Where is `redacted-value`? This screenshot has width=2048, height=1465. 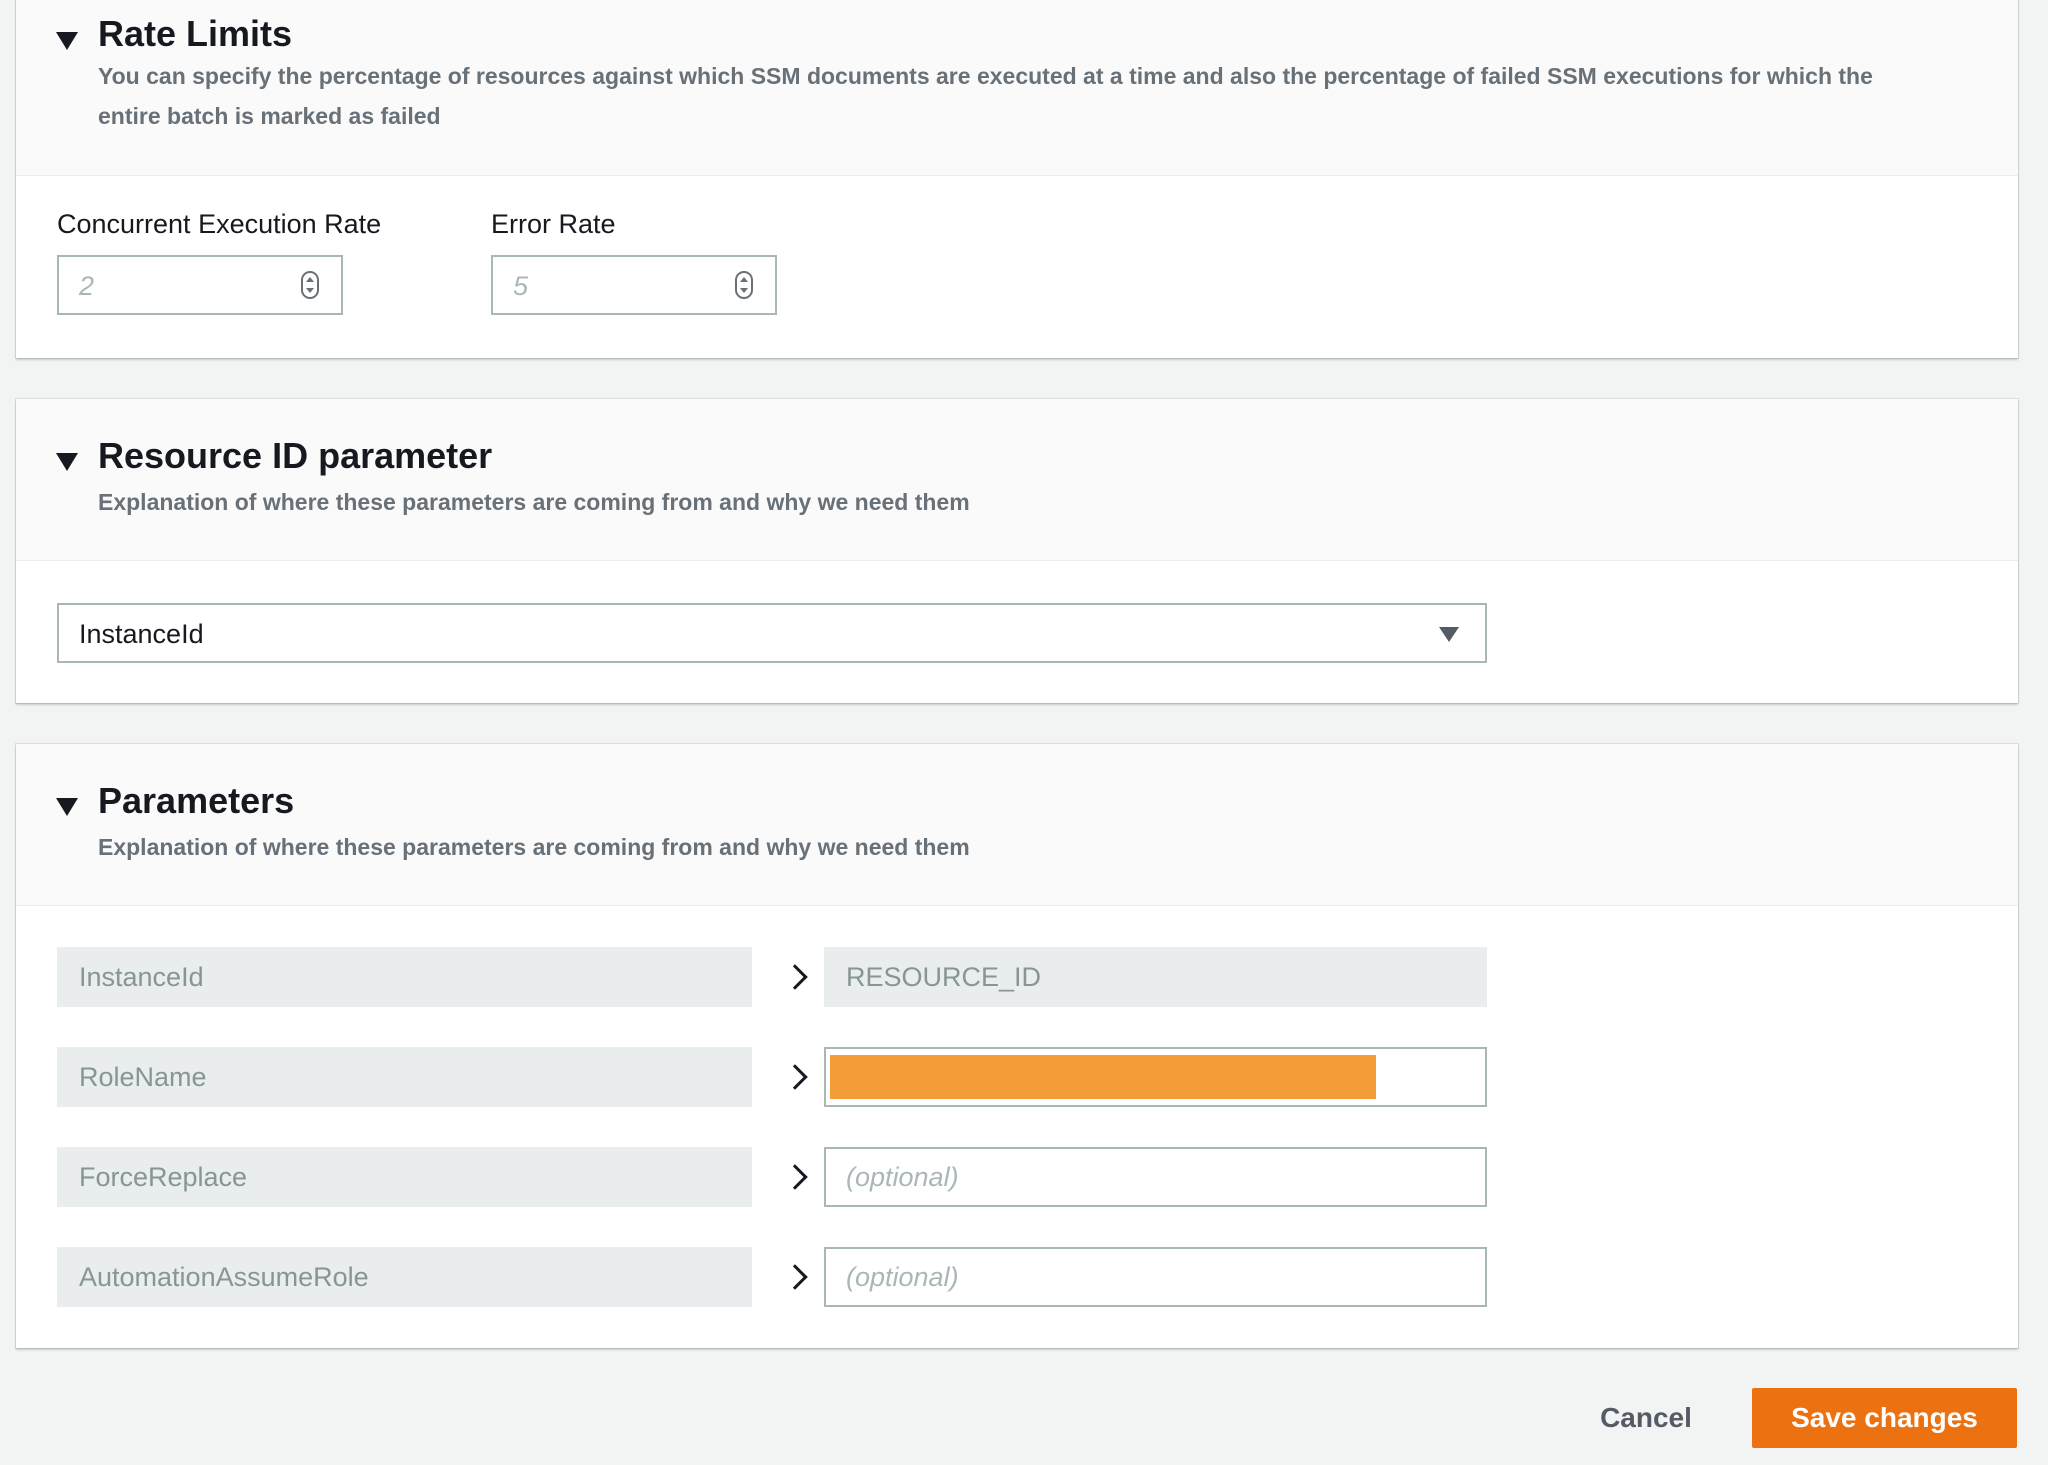
redacted-value is located at coordinates (1103, 1077).